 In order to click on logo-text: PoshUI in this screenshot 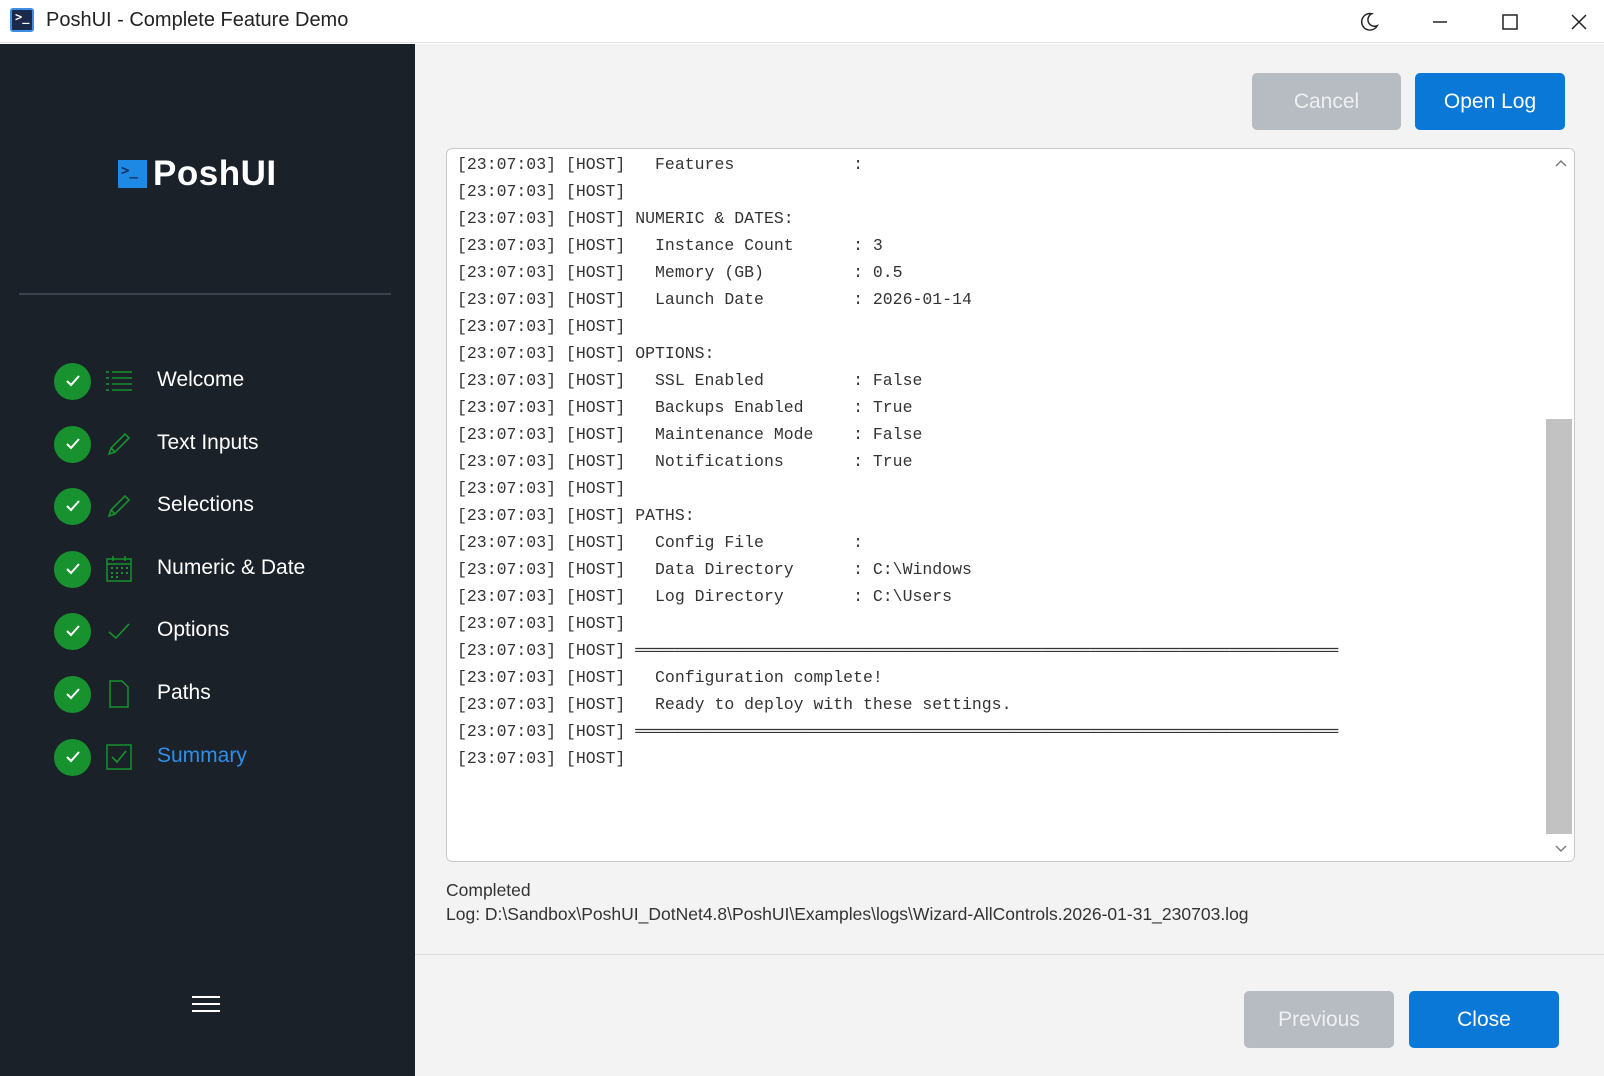, I will do `click(215, 173)`.